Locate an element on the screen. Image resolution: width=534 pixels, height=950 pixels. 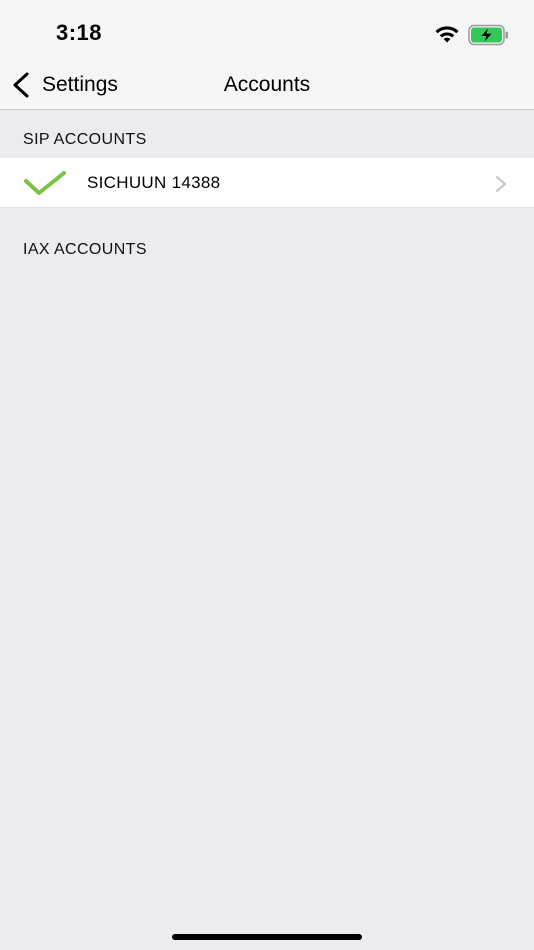
chevron-right-icon is located at coordinates (501, 184).